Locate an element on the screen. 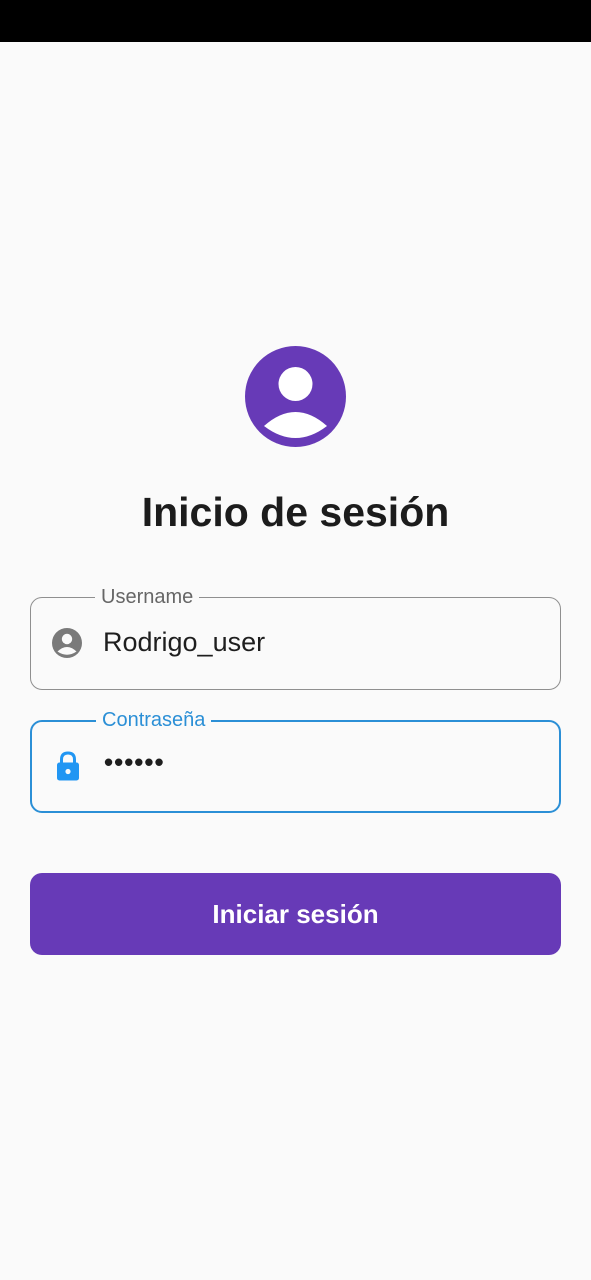 The image size is (591, 1280). password-input: •••••• is located at coordinates (134, 762).